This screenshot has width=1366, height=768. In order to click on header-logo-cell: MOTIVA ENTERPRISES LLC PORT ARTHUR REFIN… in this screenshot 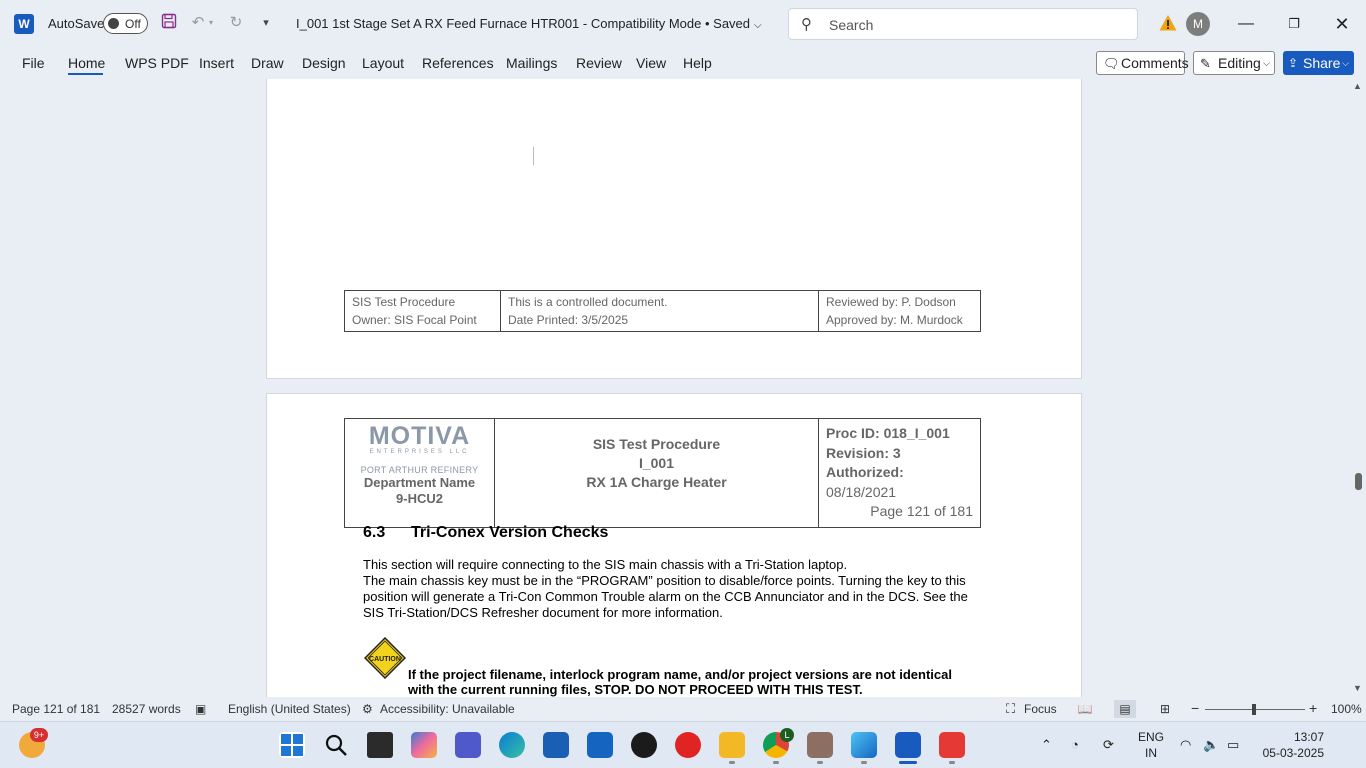, I will do `click(419, 473)`.